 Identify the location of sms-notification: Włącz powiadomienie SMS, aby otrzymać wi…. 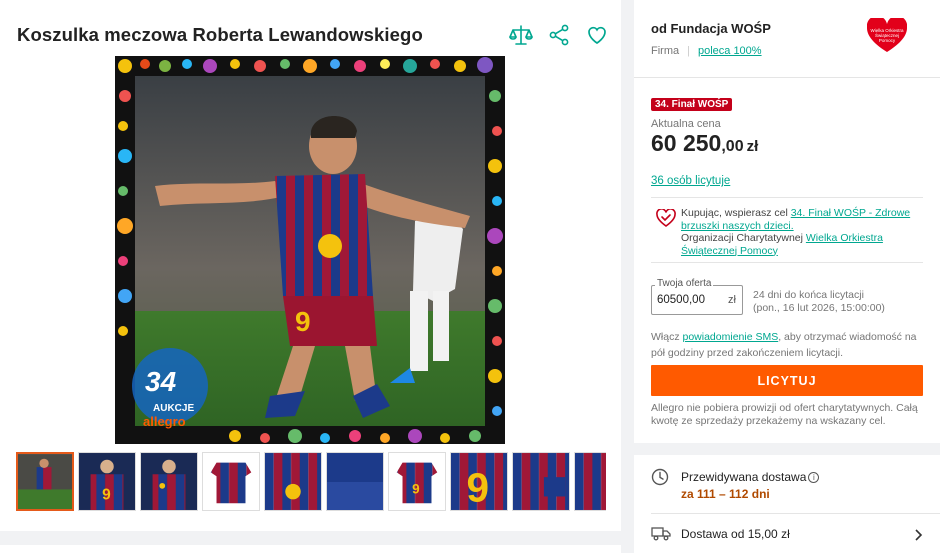
(791, 345).